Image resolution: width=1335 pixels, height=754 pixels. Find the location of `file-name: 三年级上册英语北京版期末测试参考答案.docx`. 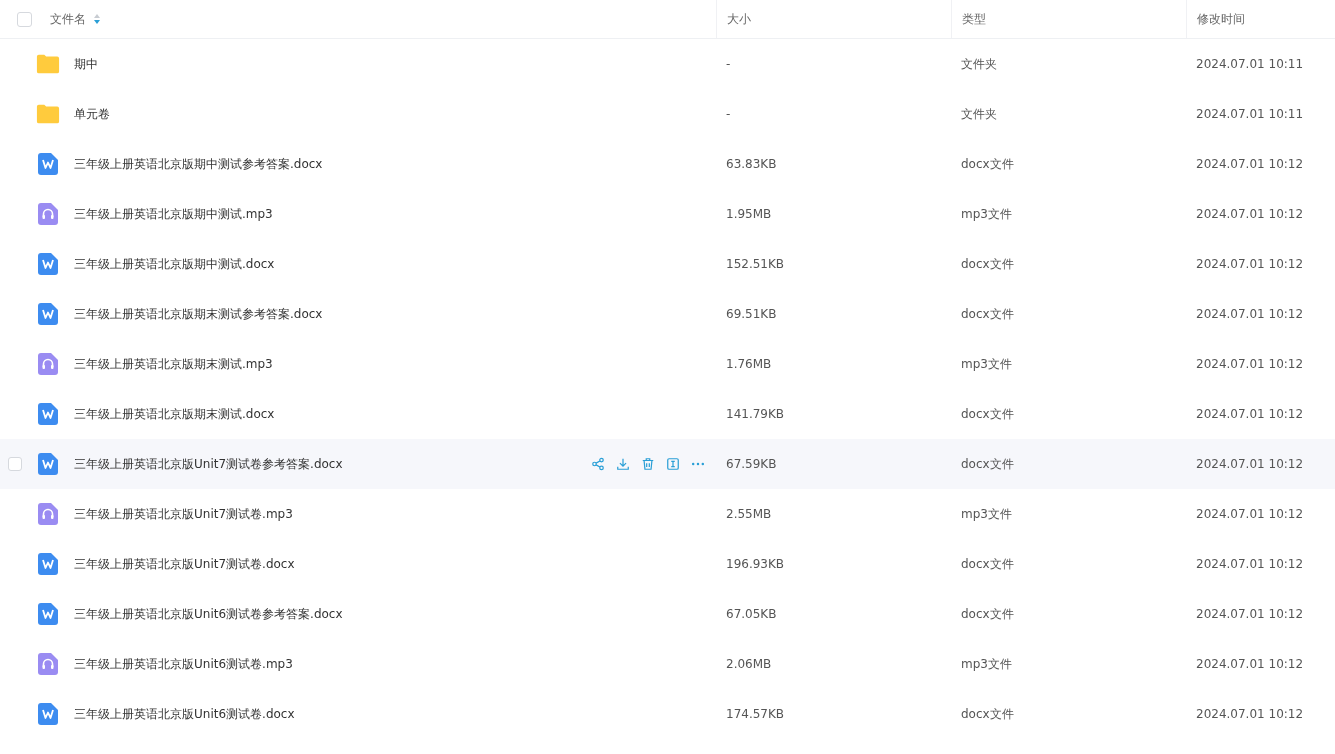

file-name: 三年级上册英语北京版期末测试参考答案.docx is located at coordinates (395, 314).